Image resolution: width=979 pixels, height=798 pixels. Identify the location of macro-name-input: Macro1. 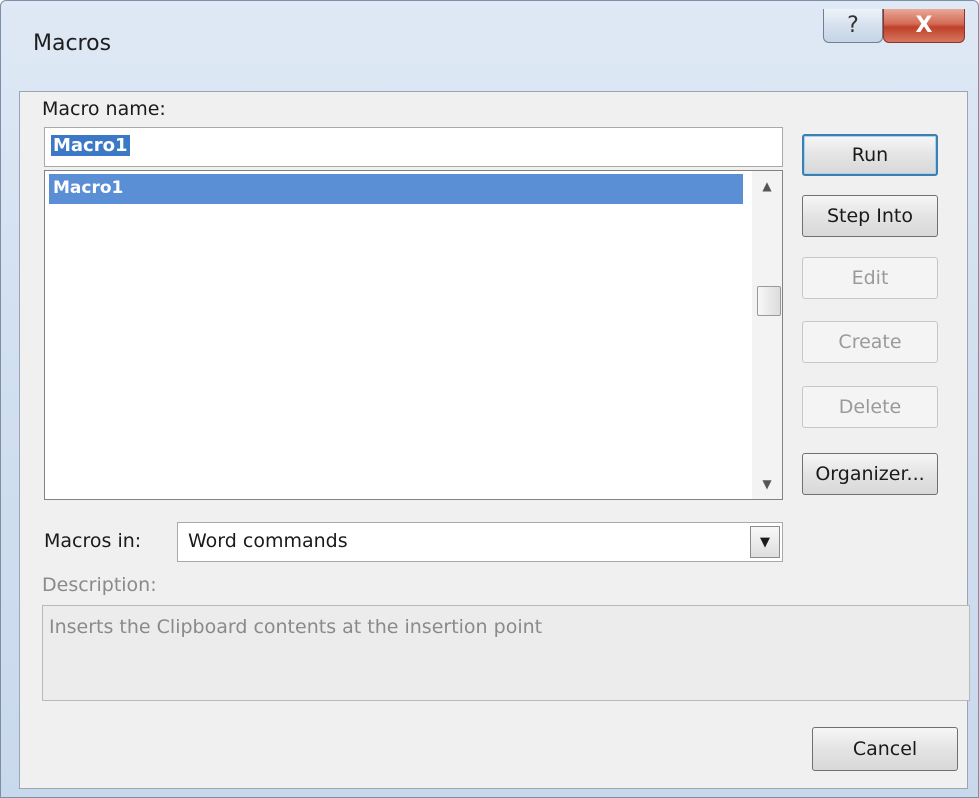
(413, 147).